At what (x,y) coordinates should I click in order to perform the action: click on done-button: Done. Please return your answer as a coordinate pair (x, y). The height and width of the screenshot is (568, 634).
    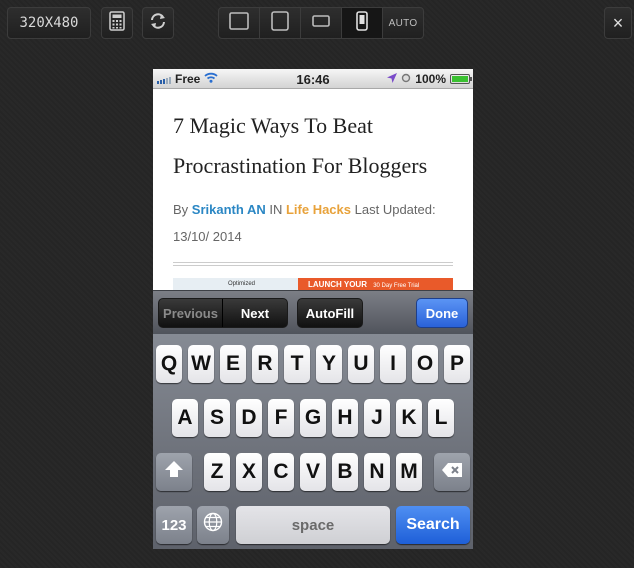
    Looking at the image, I should click on (442, 313).